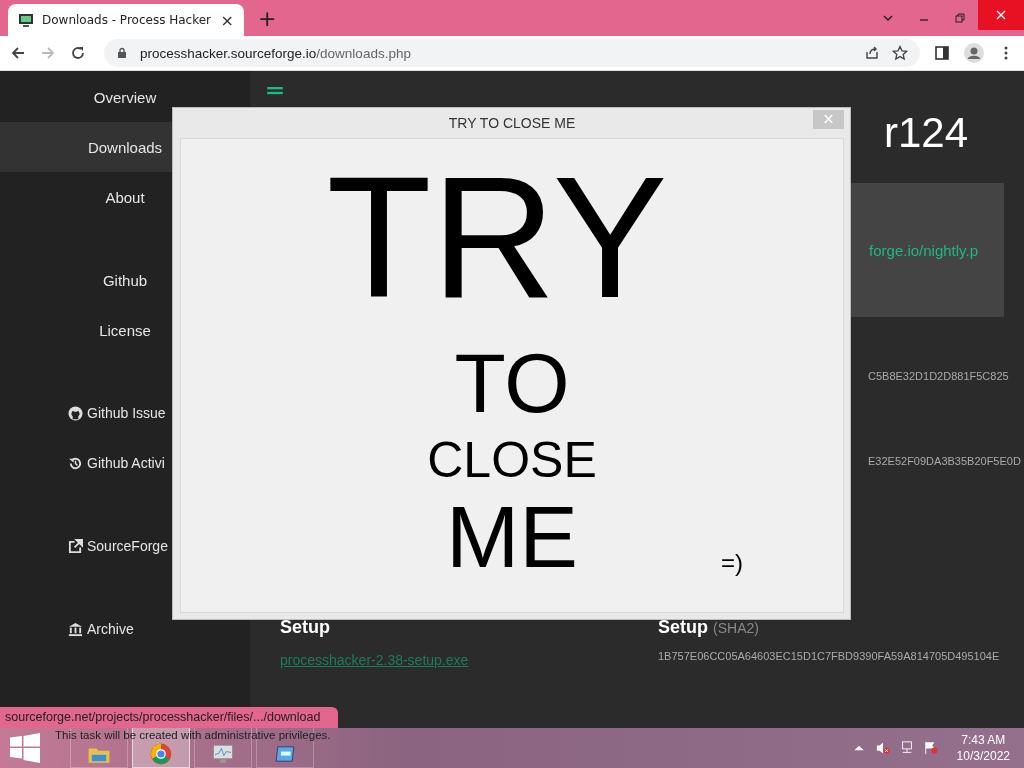 The image size is (1024, 768). What do you see at coordinates (512, 53) in the screenshot?
I see `address-bar: processhacker.sourceforge.io/downloads.php` at bounding box center [512, 53].